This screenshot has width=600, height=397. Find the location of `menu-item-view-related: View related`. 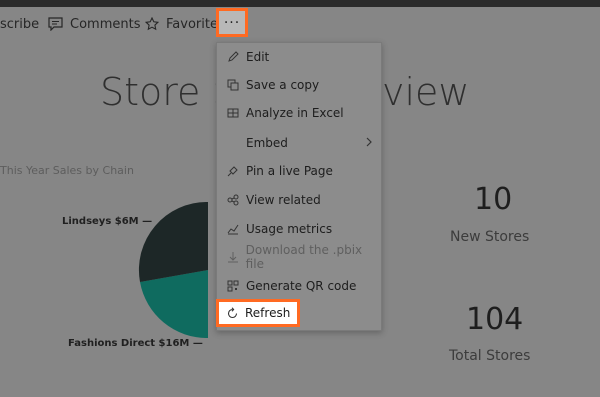

menu-item-view-related: View related is located at coordinates (299, 200).